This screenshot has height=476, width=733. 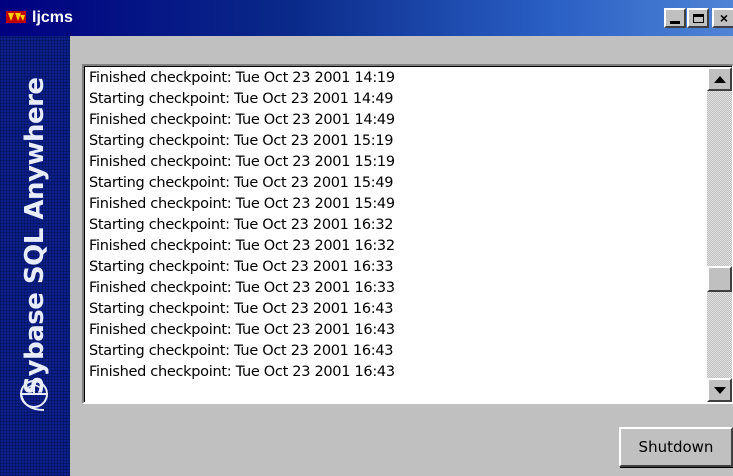 I want to click on close-button: ×, so click(x=722, y=18).